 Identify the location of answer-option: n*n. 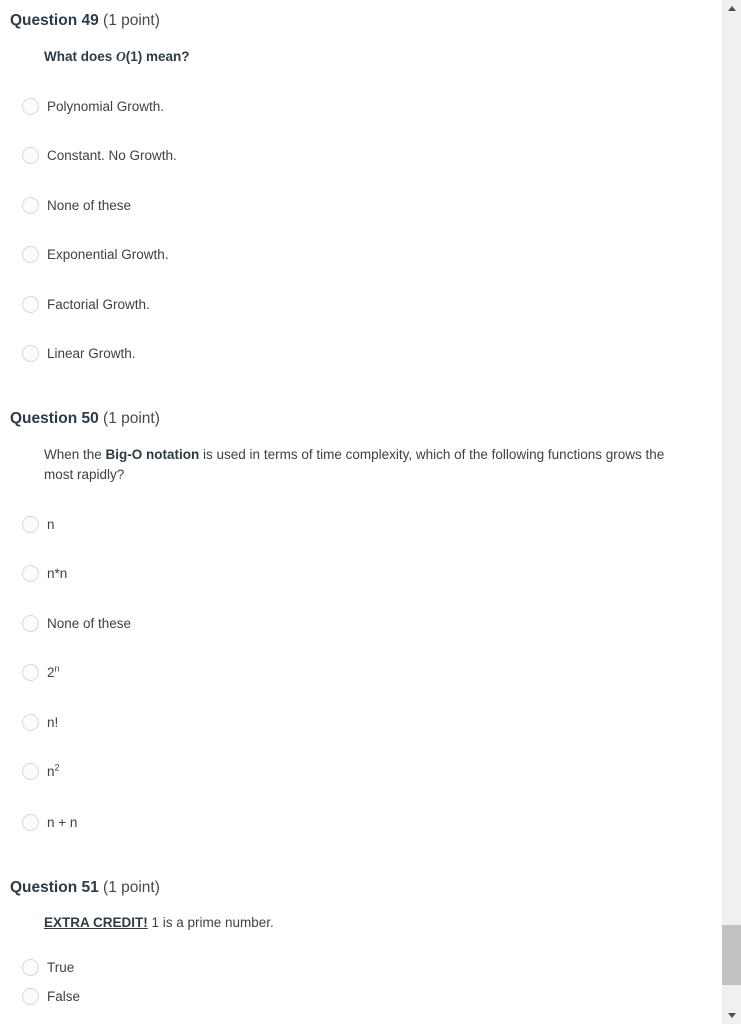
(44, 573).